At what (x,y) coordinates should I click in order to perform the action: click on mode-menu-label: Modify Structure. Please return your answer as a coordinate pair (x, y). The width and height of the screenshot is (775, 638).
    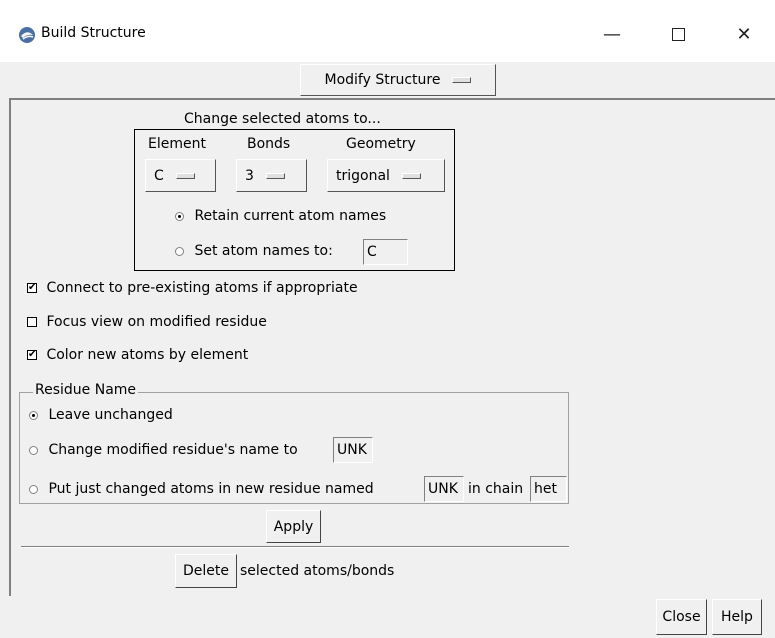
    Looking at the image, I should click on (382, 80).